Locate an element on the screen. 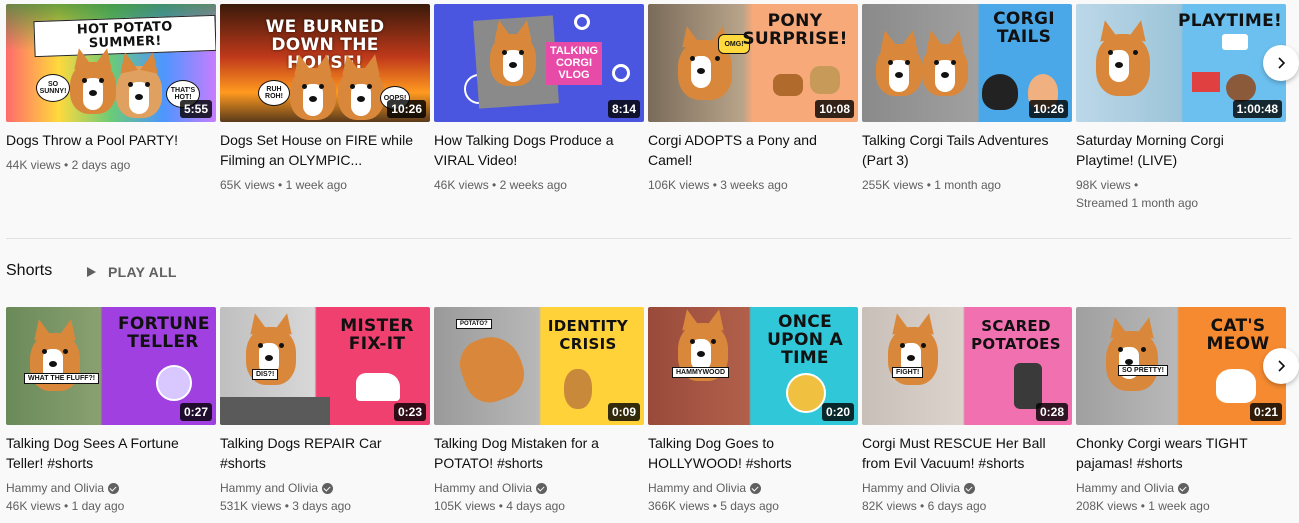 The image size is (1299, 523). video-title: Talking Corgi Tails Adventures (Part 3) is located at coordinates (962, 150).